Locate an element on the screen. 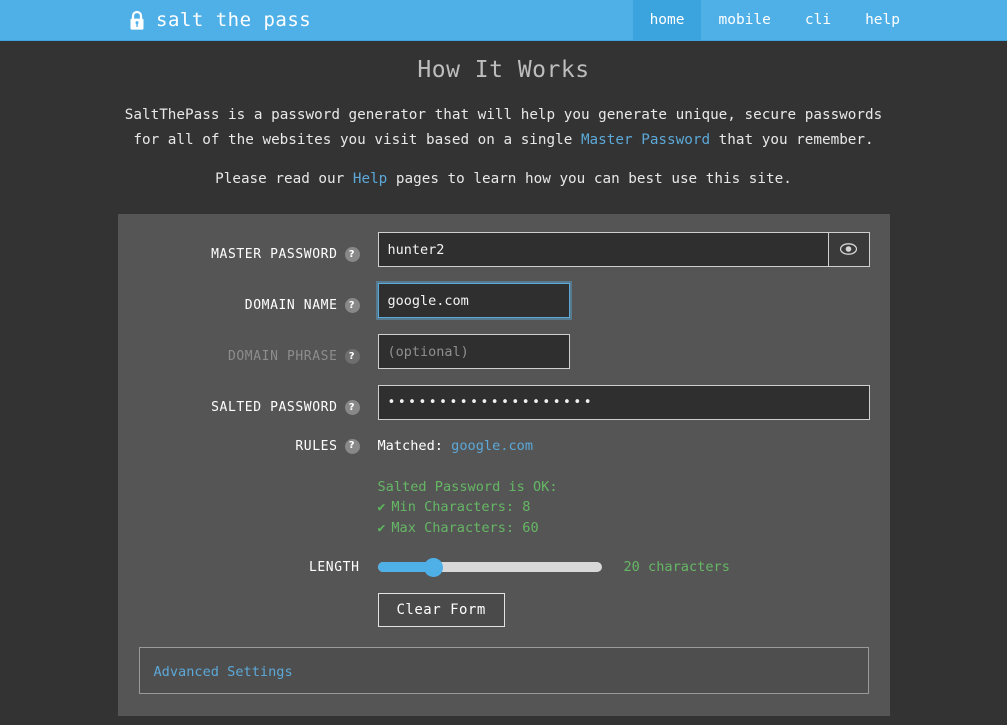 The height and width of the screenshot is (725, 1007). domain-name-row: DOMAIN NAME ? is located at coordinates (504, 300).